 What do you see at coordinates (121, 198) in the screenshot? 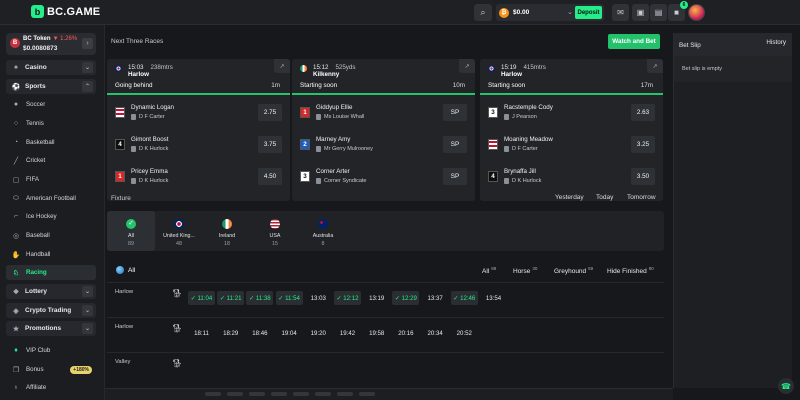
I see `fixture-title: Fixture` at bounding box center [121, 198].